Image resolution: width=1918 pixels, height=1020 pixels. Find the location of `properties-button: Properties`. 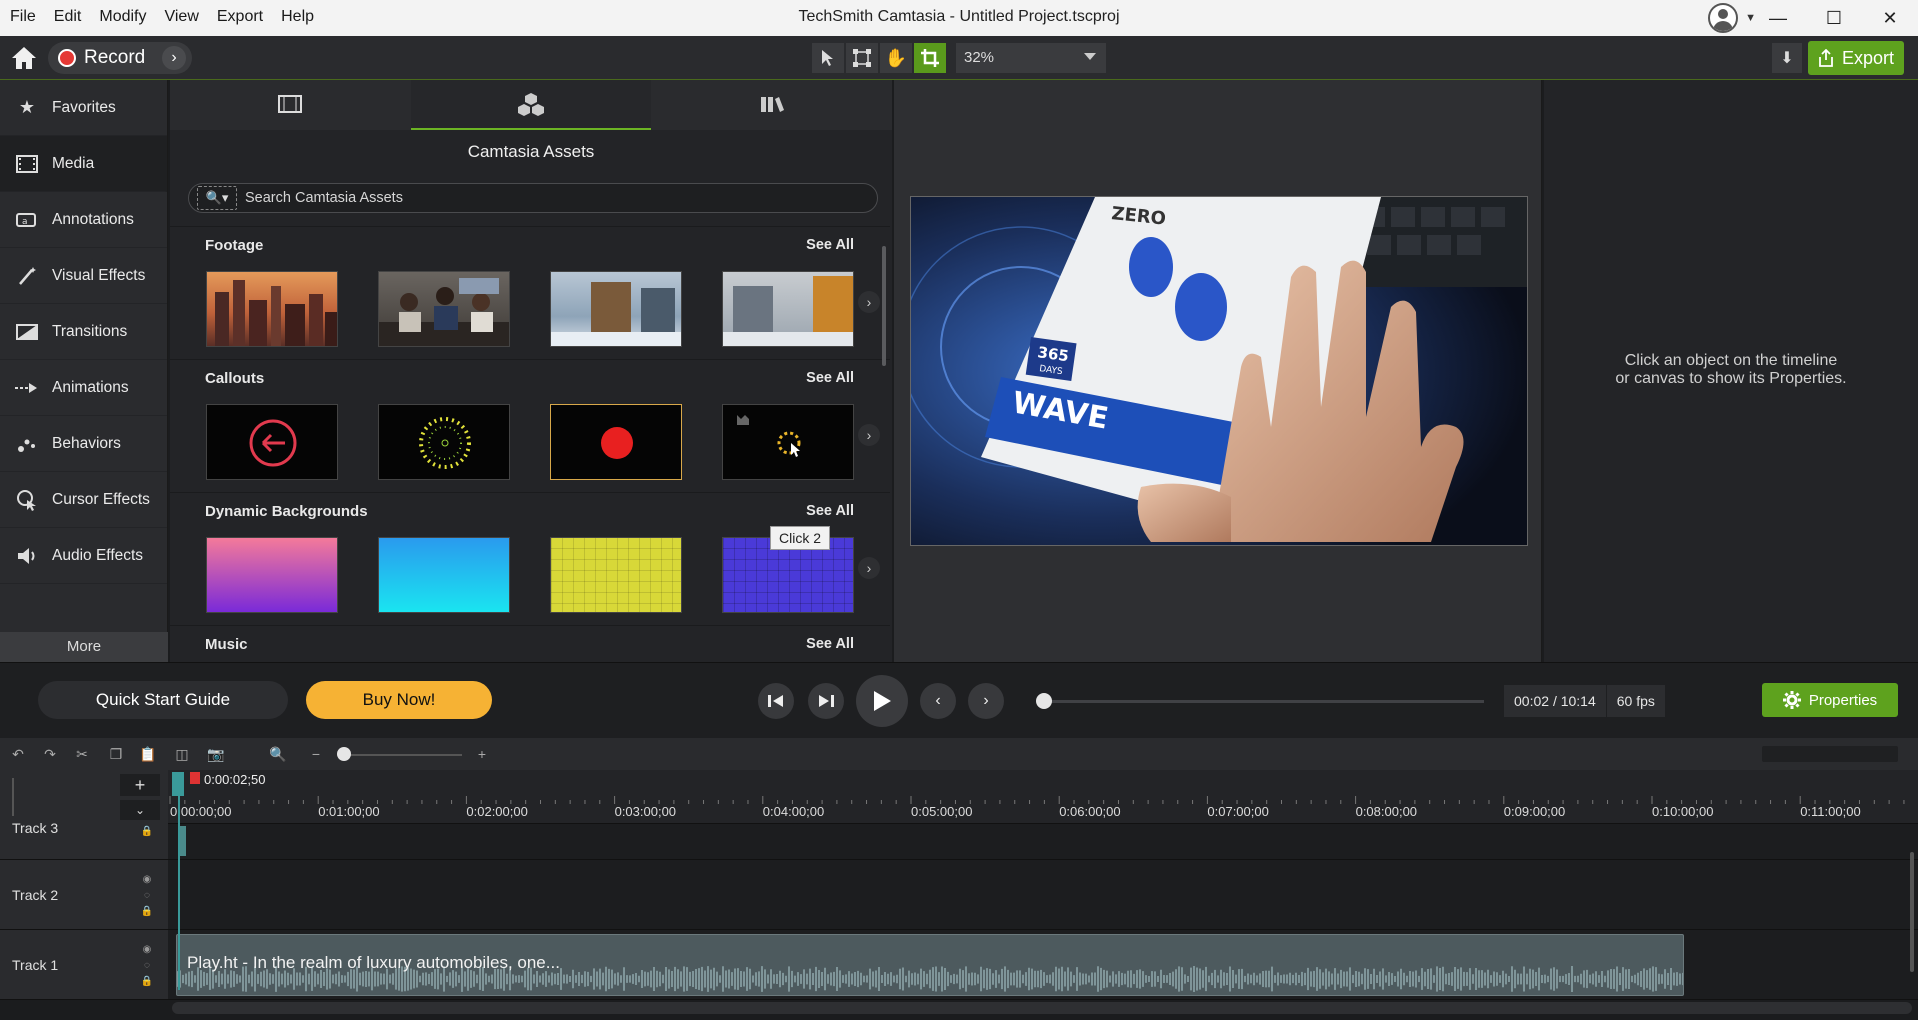

properties-button: Properties is located at coordinates (1830, 700).